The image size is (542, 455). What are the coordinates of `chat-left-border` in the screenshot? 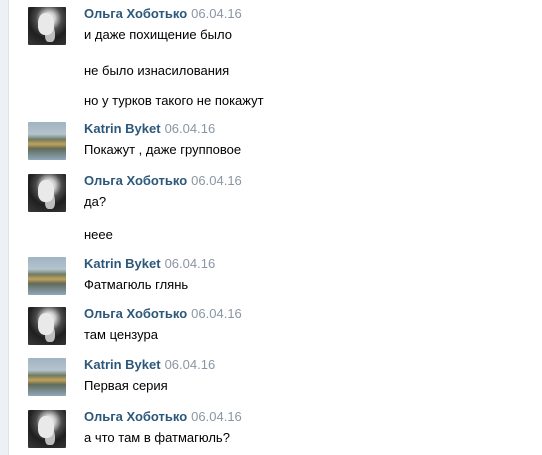 It's located at (4, 227).